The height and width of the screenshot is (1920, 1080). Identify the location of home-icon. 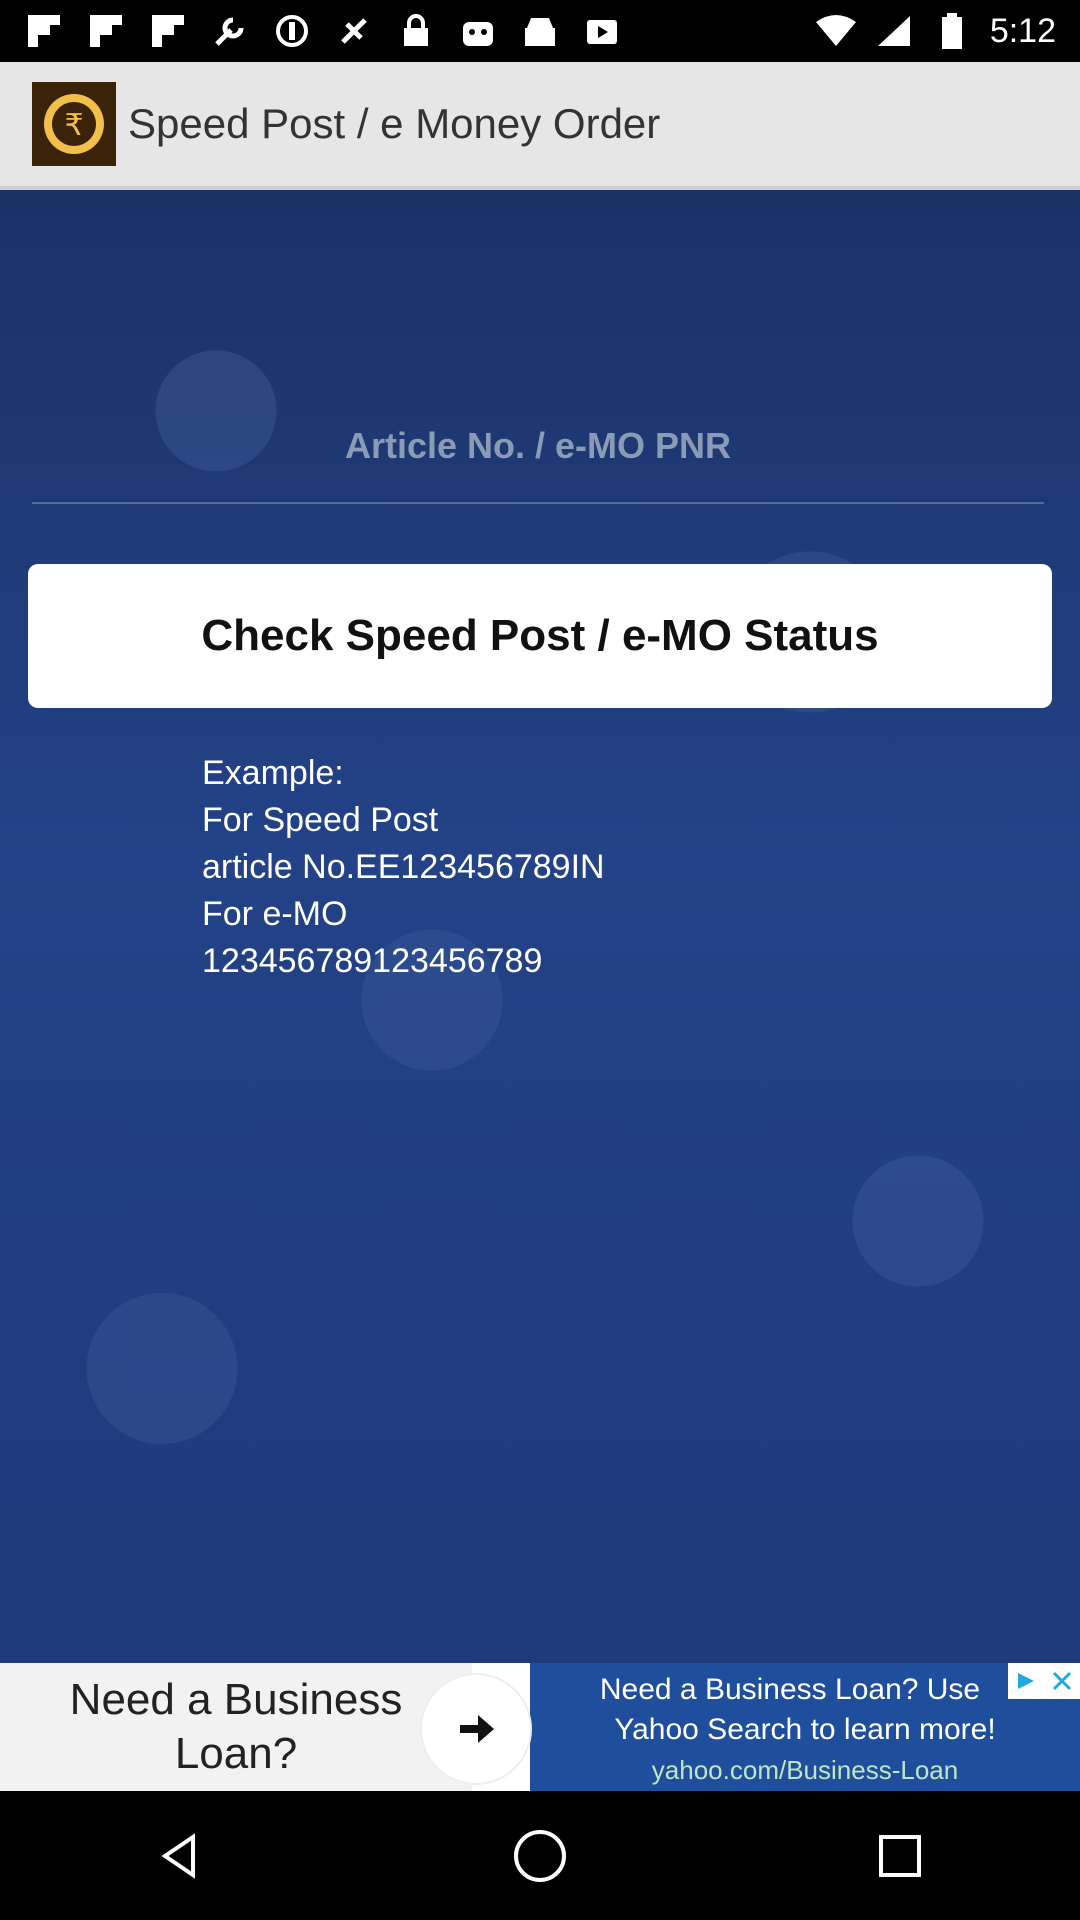
(540, 1856).